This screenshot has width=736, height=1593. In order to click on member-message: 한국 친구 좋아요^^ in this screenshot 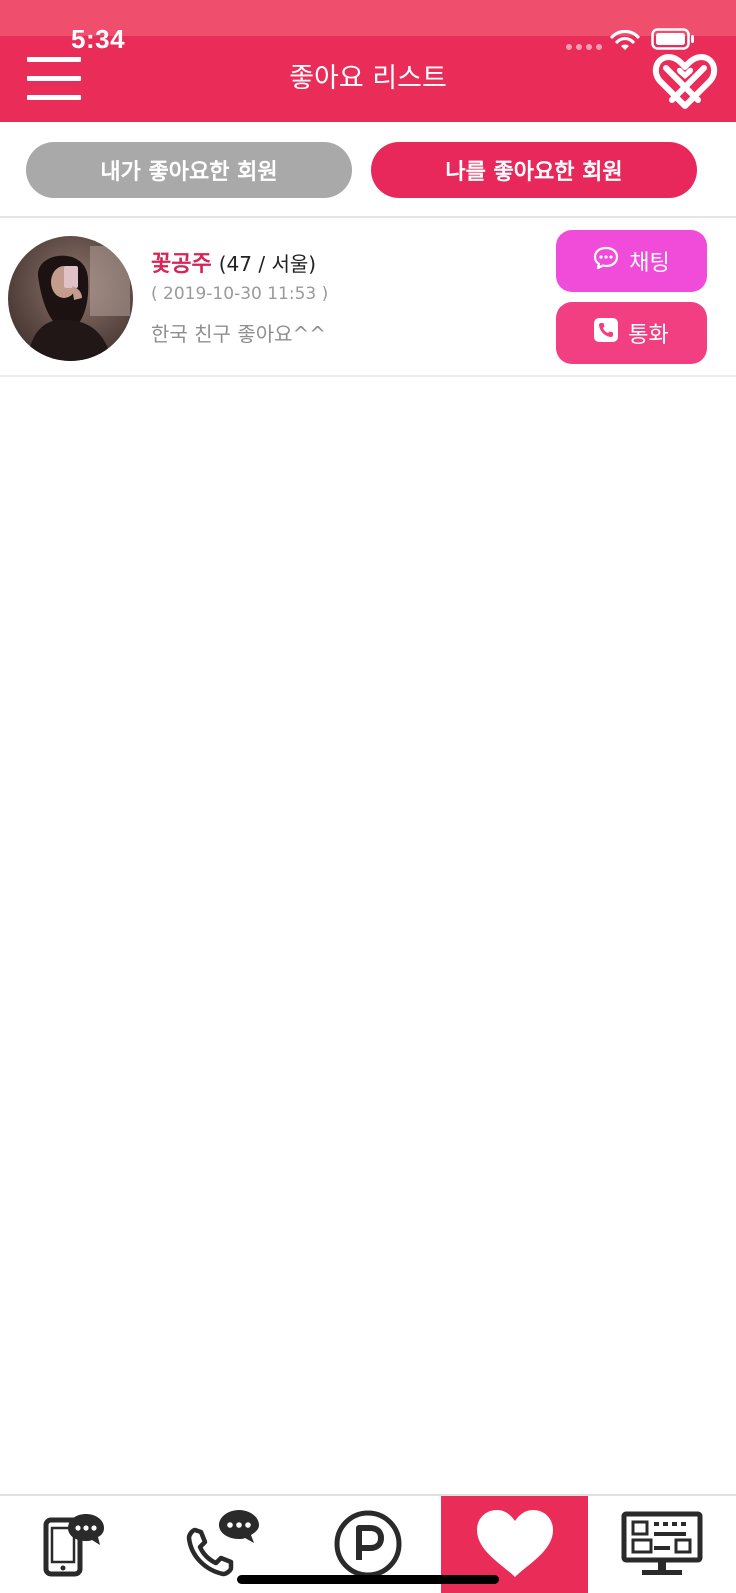, I will do `click(239, 334)`.